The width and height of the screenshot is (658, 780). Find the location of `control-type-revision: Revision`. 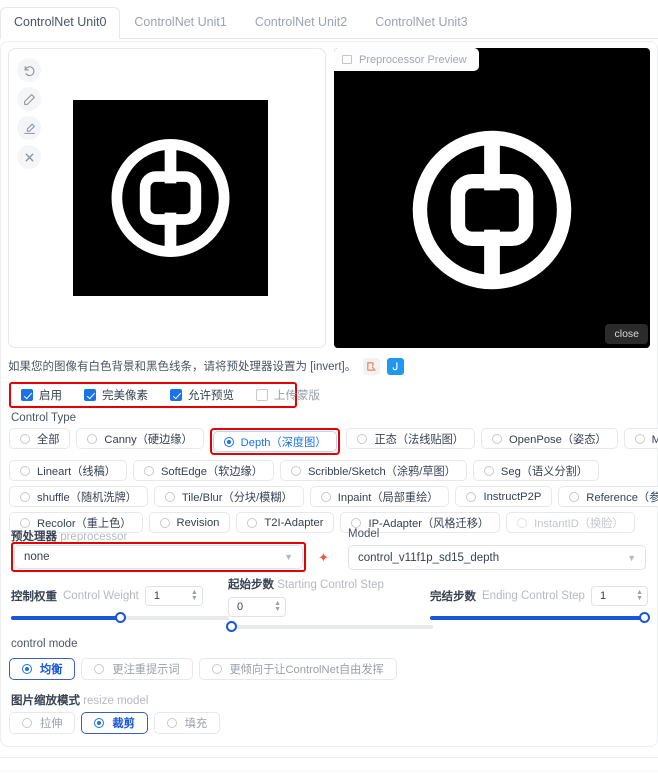

control-type-revision: Revision is located at coordinates (189, 522).